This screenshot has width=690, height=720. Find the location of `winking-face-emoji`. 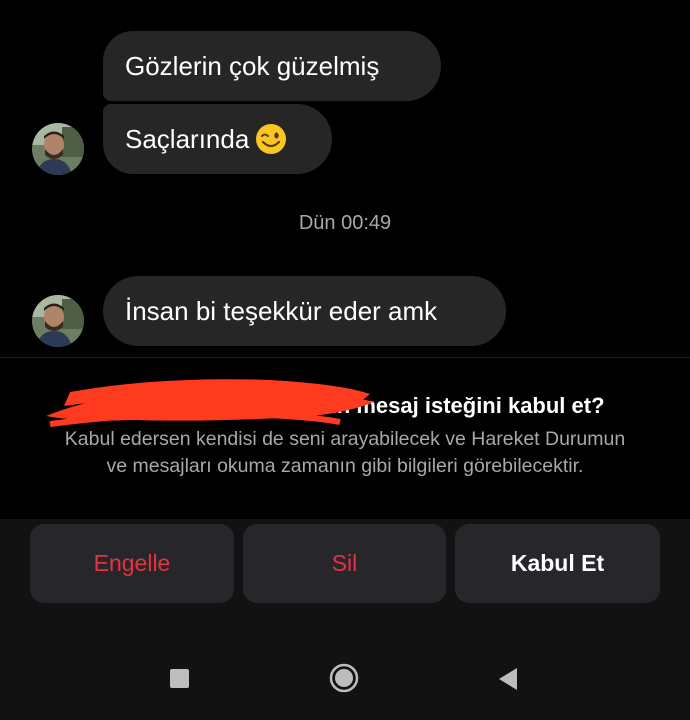

winking-face-emoji is located at coordinates (271, 139).